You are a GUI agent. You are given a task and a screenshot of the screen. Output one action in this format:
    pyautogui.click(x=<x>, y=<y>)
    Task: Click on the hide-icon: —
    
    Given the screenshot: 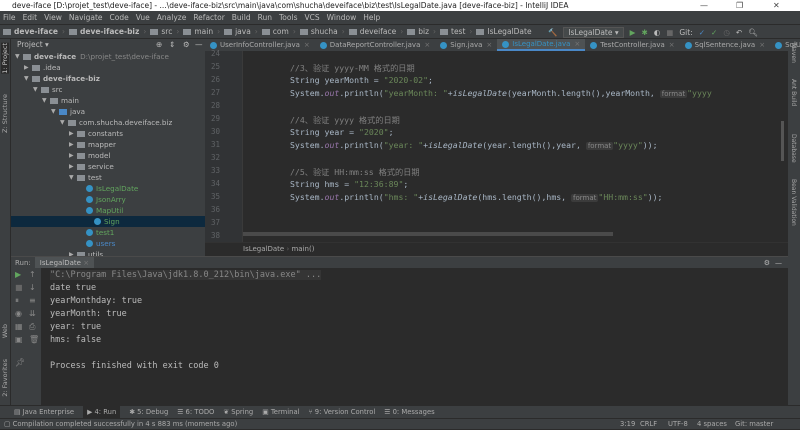 What is the action you would take?
    pyautogui.click(x=199, y=45)
    